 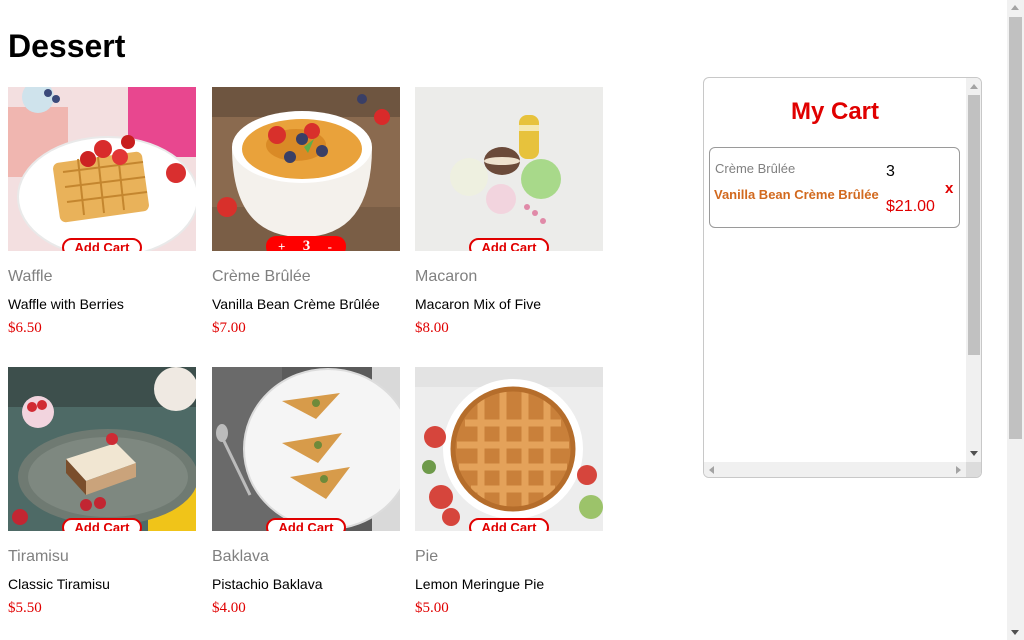 What do you see at coordinates (974, 225) in the screenshot?
I see `cart-scroll-thumb` at bounding box center [974, 225].